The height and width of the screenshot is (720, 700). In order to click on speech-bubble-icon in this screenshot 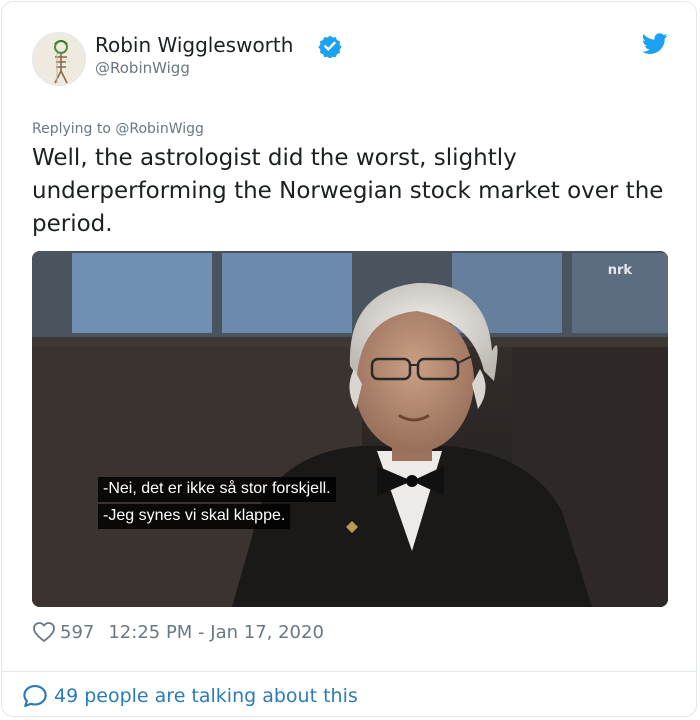, I will do `click(35, 696)`.